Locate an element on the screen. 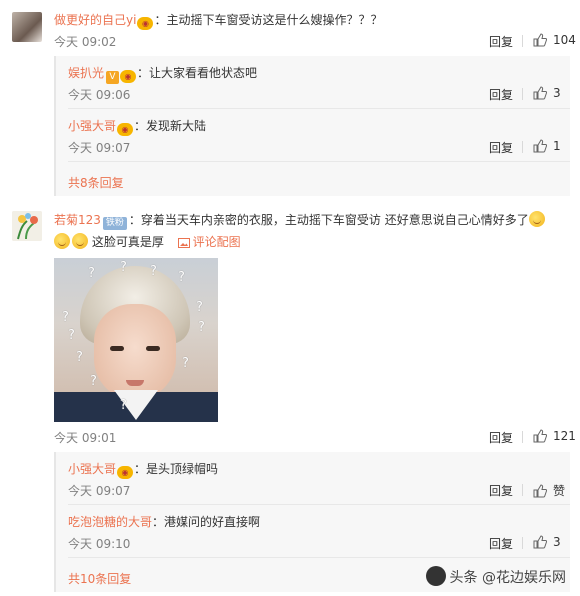 This screenshot has width=580, height=596. comment-text-line-2: 这脸可真是厚 评论配图 is located at coordinates (147, 241).